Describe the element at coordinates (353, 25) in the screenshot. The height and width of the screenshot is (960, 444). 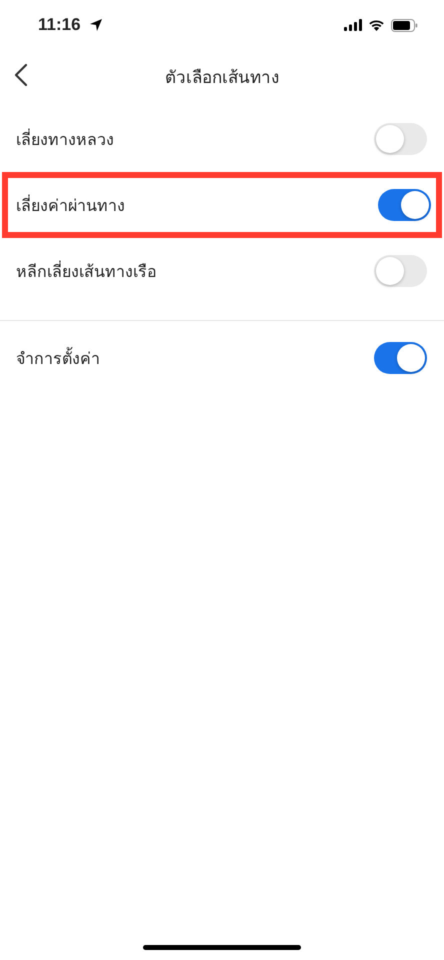
I see `signal-icon` at that location.